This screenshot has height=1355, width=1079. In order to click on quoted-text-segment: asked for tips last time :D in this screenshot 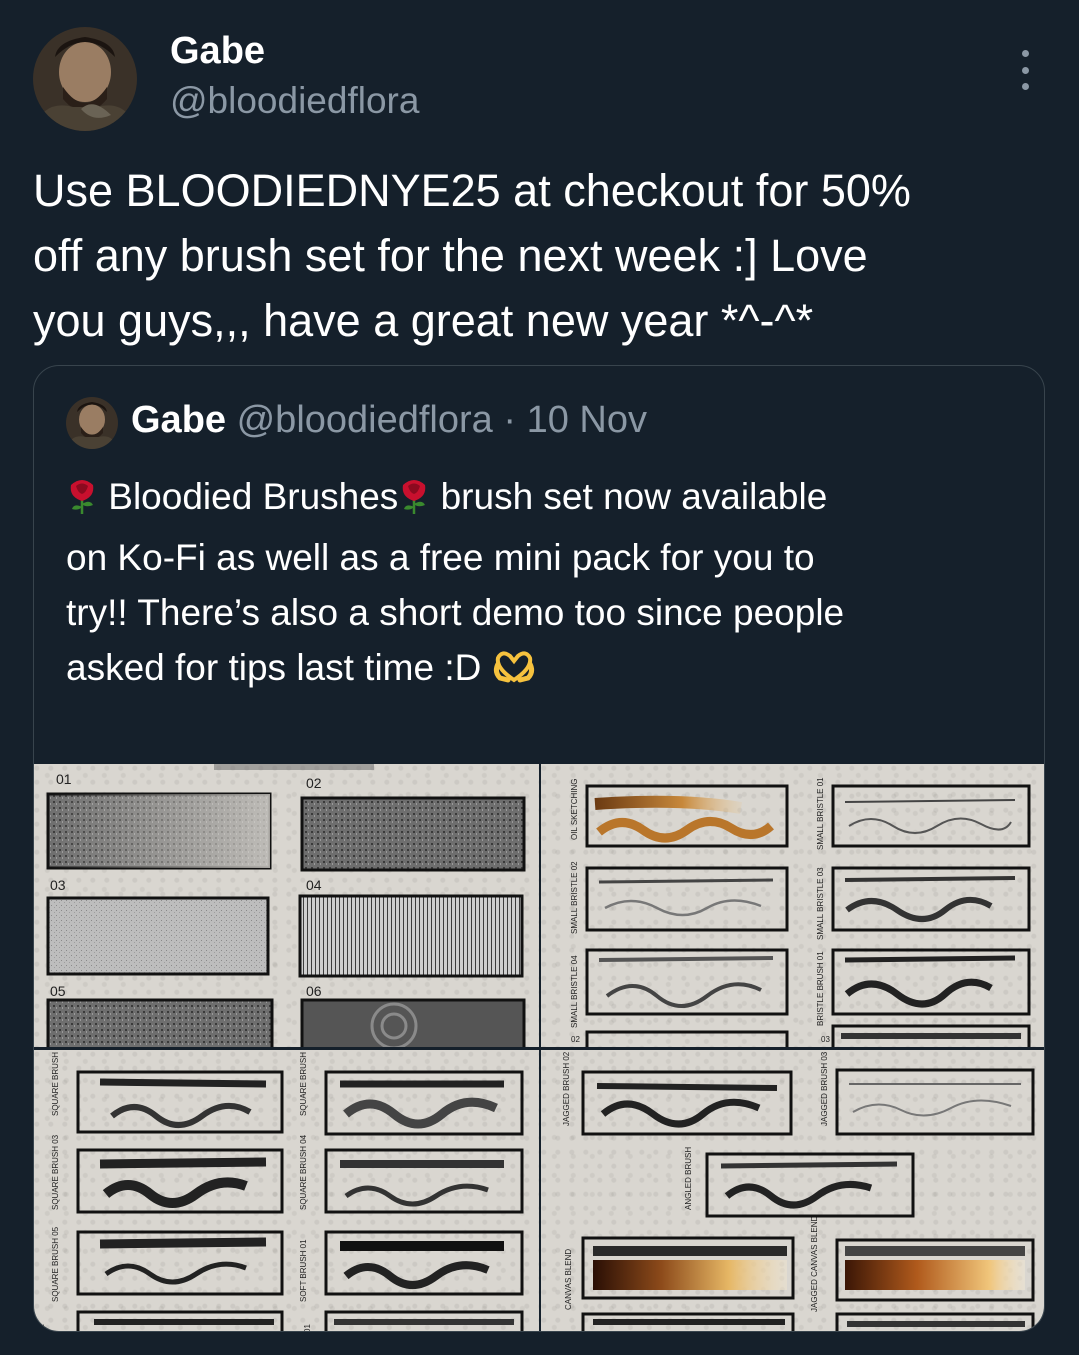, I will do `click(274, 667)`.